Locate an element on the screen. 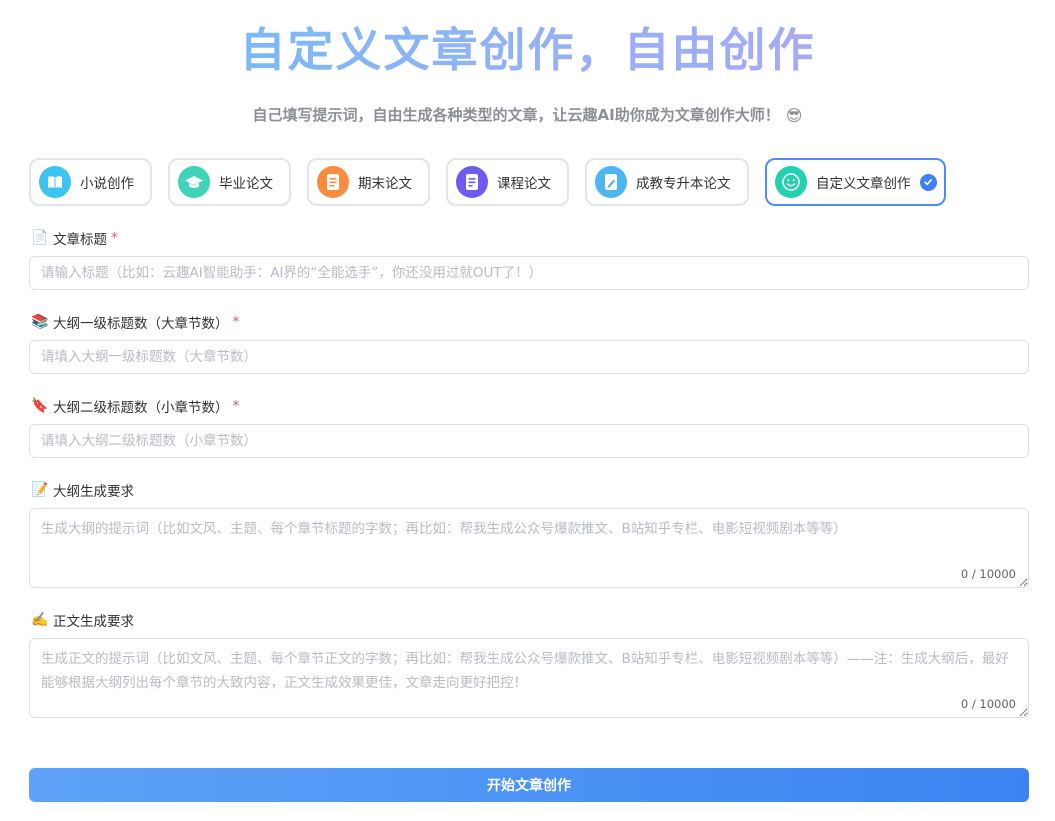 The image size is (1055, 821). label-text: 大纲一级标题数（大章节数） is located at coordinates (141, 324).